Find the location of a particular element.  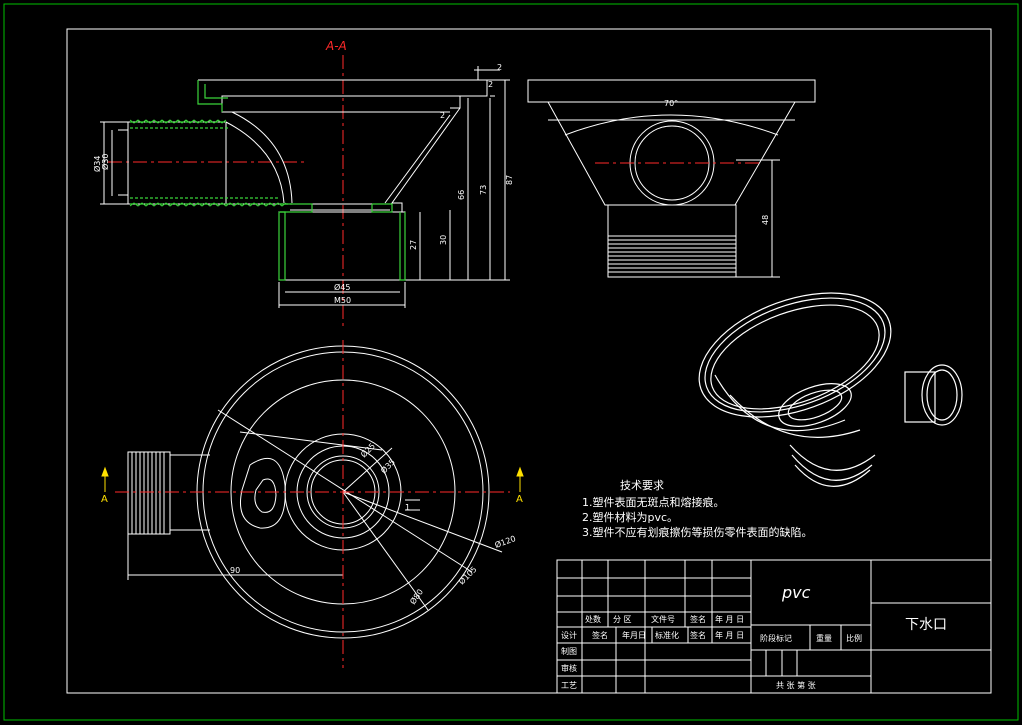

part-name: 下水口 is located at coordinates (926, 625).